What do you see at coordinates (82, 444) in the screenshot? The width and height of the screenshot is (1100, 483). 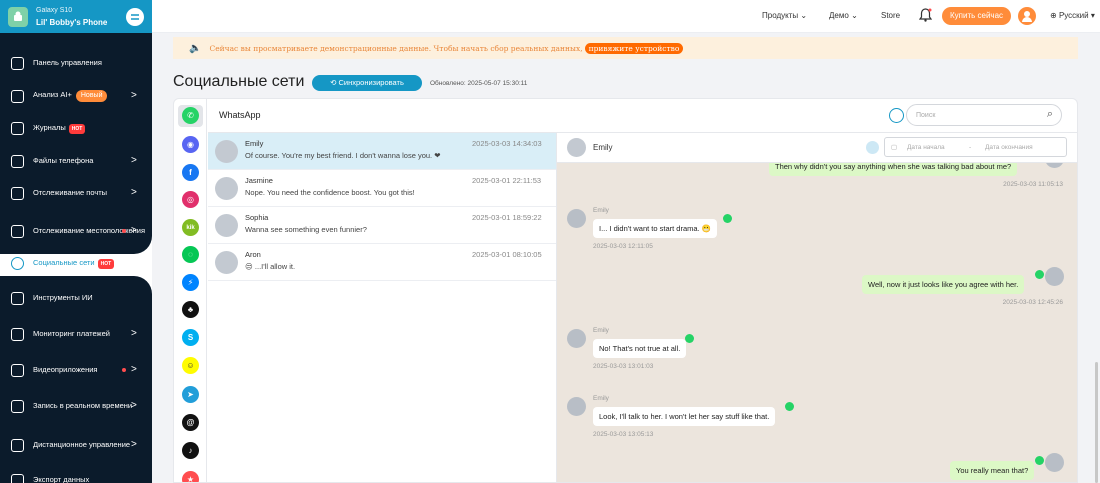 I see `sidebar-item-label: Дистанционное управление` at bounding box center [82, 444].